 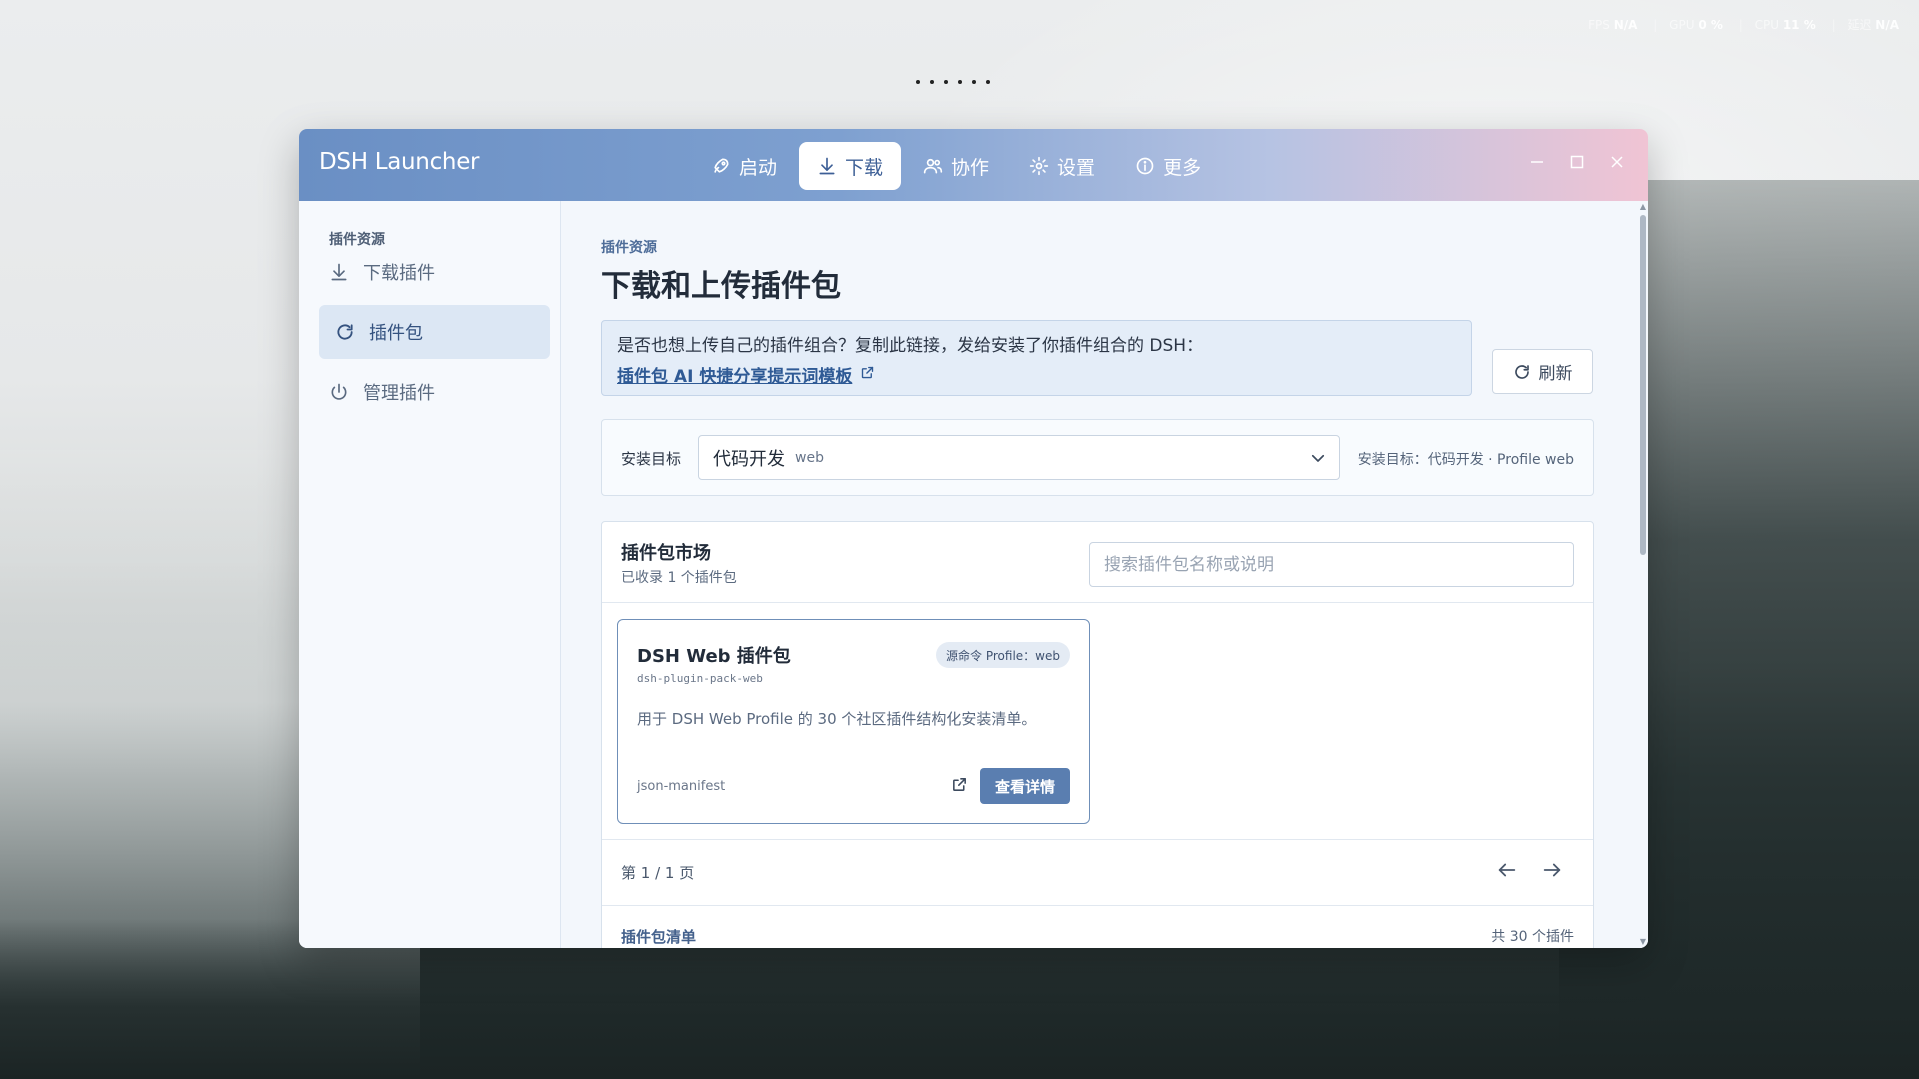 I want to click on pack-name: DSH Web 插件包, so click(x=714, y=656).